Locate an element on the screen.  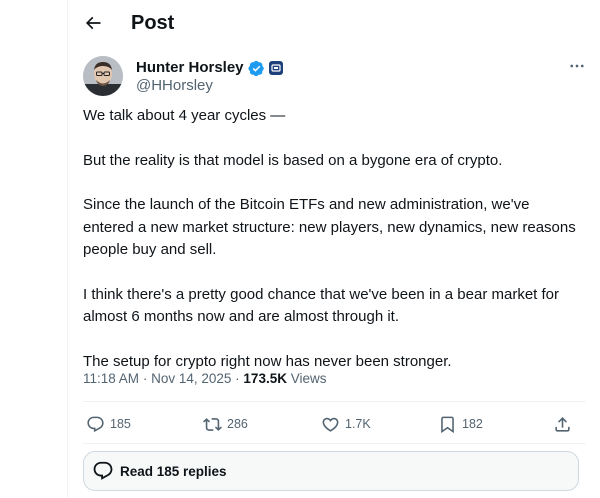
tweet-metadata: 11:18 AM · Nov 14, 2025 · 173.5K Views is located at coordinates (205, 379).